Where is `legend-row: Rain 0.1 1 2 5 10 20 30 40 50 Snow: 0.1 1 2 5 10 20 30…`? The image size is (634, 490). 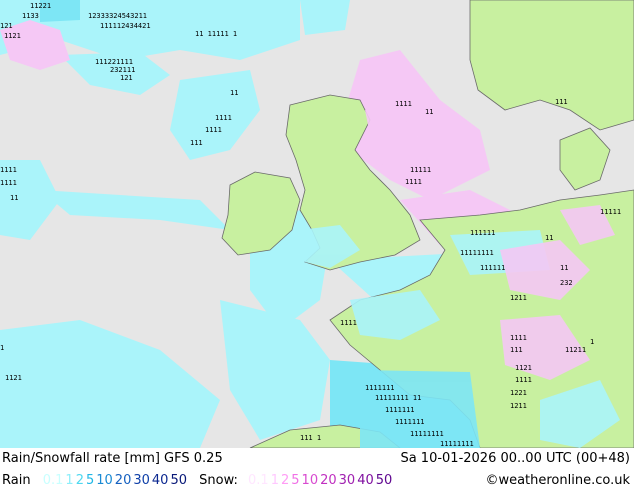
legend-row: Rain 0.1 1 2 5 10 20 30 40 50 Snow: 0.1 1 2 5 10 20 30… is located at coordinates (198, 480).